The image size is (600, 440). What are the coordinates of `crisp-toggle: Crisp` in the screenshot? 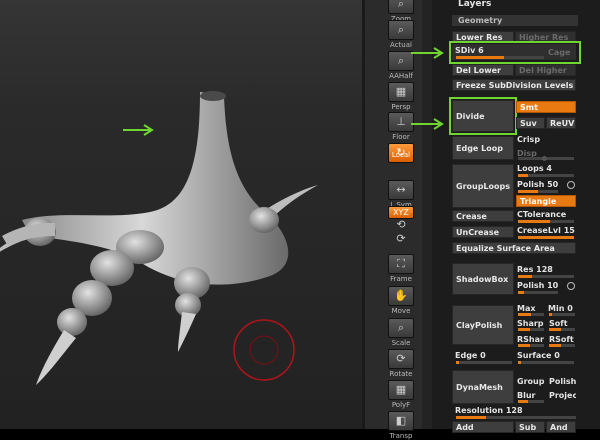 It's located at (528, 139).